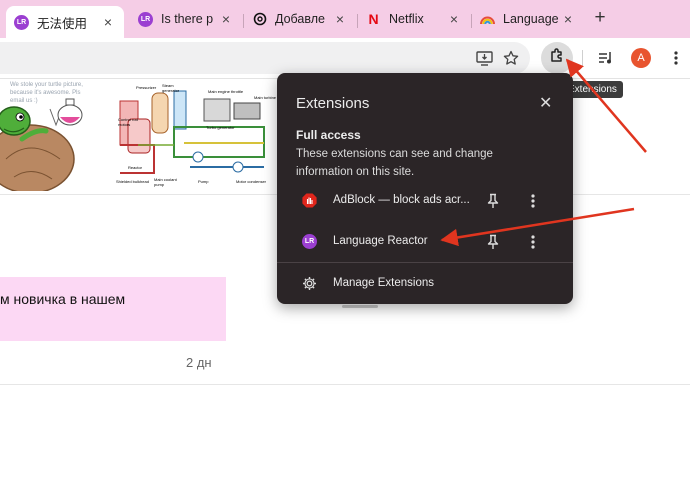 This screenshot has height=488, width=690. What do you see at coordinates (309, 283) in the screenshot?
I see `gear-icon` at bounding box center [309, 283].